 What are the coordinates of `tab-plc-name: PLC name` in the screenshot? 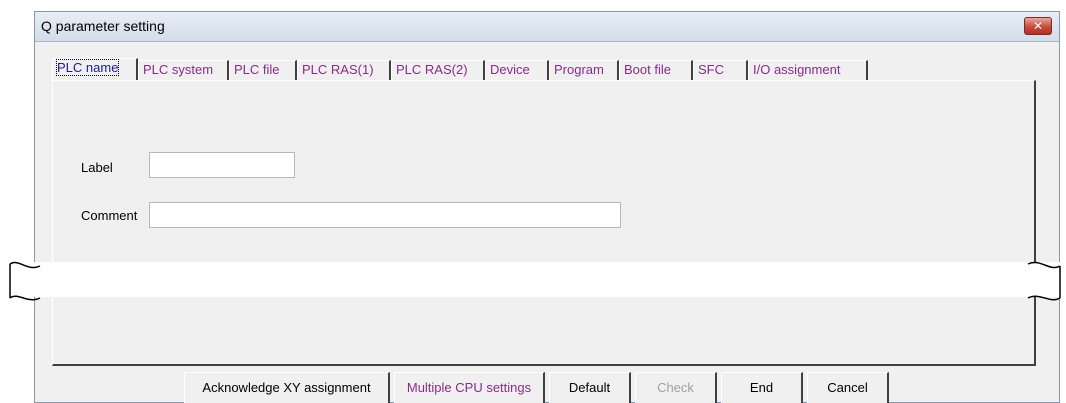 It's located at (95, 69).